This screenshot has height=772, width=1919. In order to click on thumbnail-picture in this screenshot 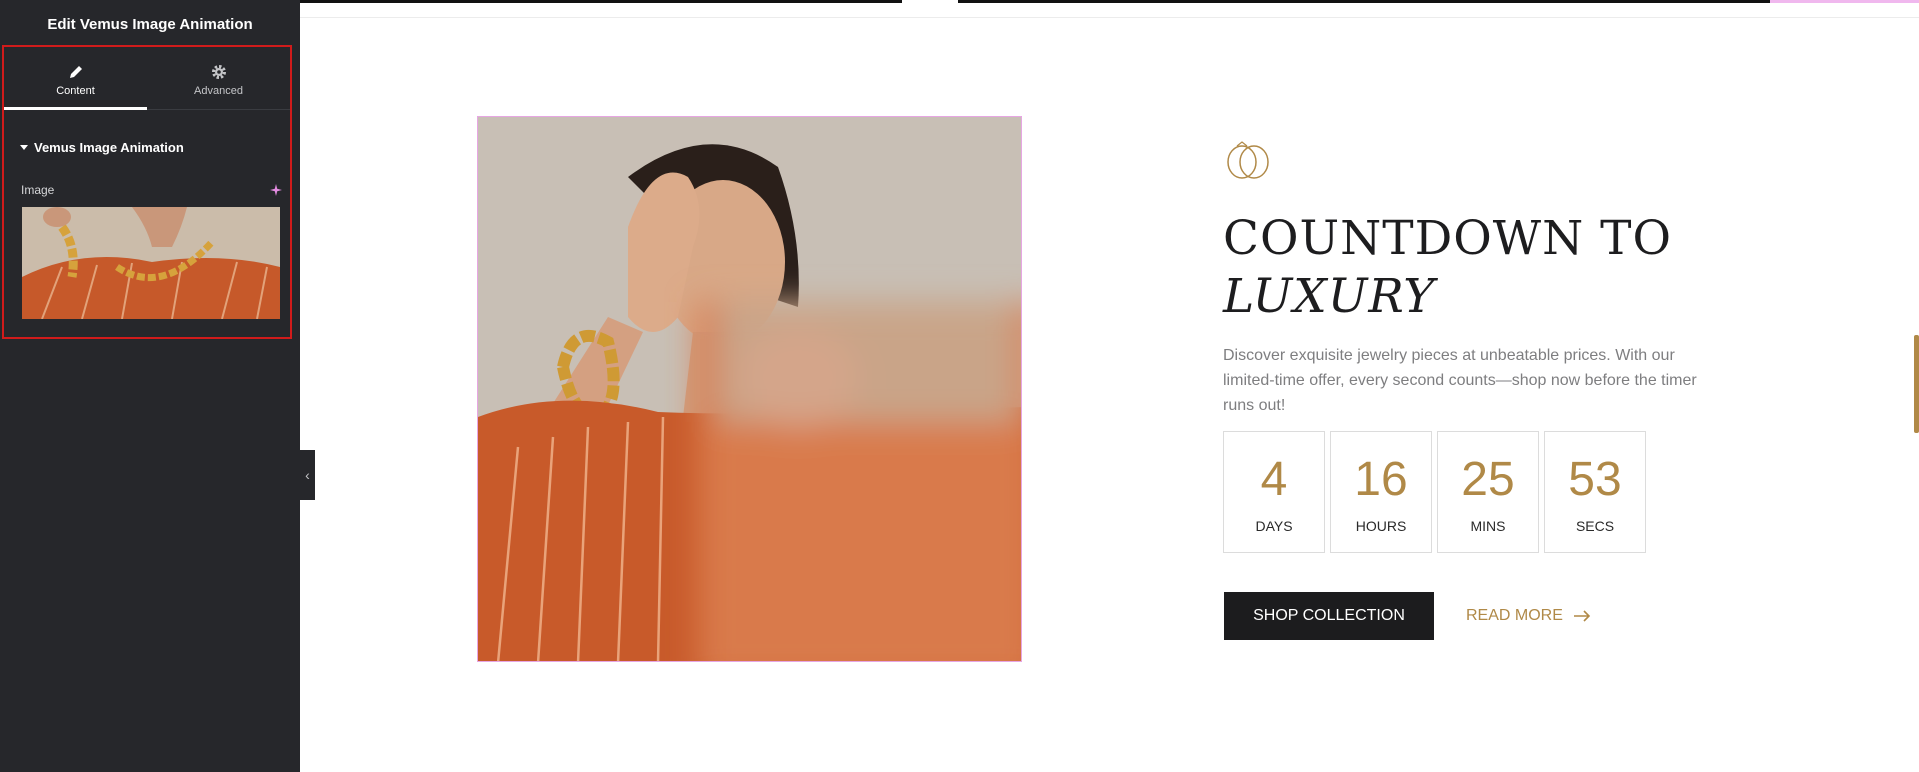, I will do `click(151, 263)`.